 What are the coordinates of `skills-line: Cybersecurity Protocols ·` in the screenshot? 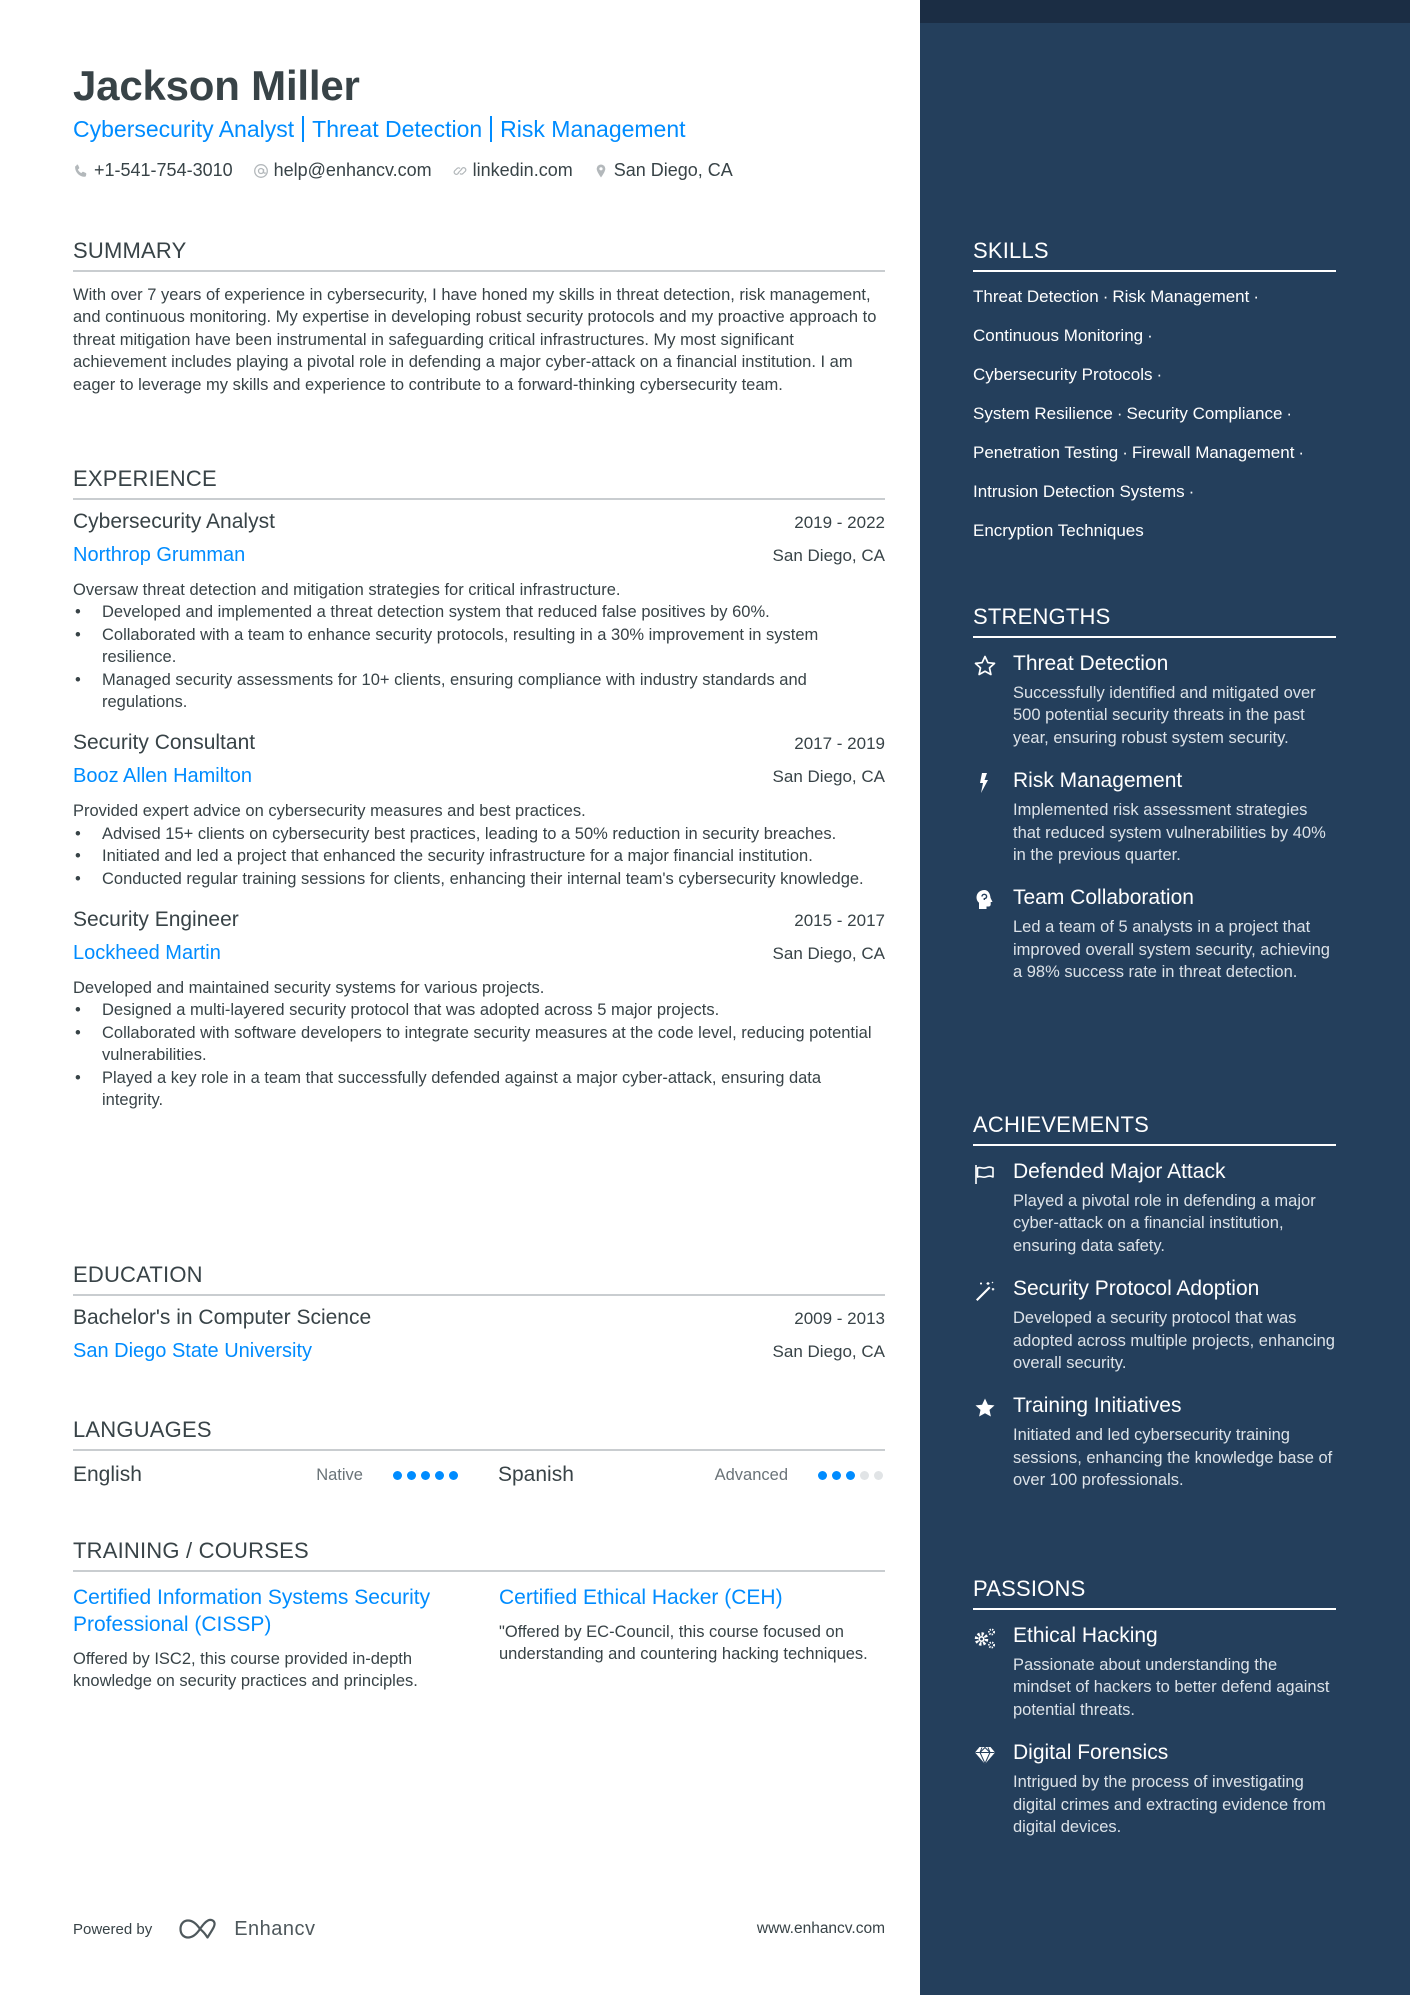 It's located at (1154, 381).